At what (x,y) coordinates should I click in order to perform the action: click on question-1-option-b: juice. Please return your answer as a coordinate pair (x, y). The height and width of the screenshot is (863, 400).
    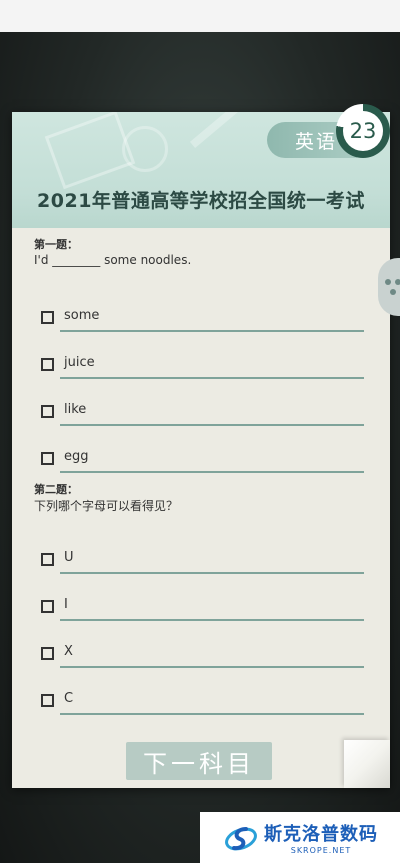
    Looking at the image, I should click on (203, 367).